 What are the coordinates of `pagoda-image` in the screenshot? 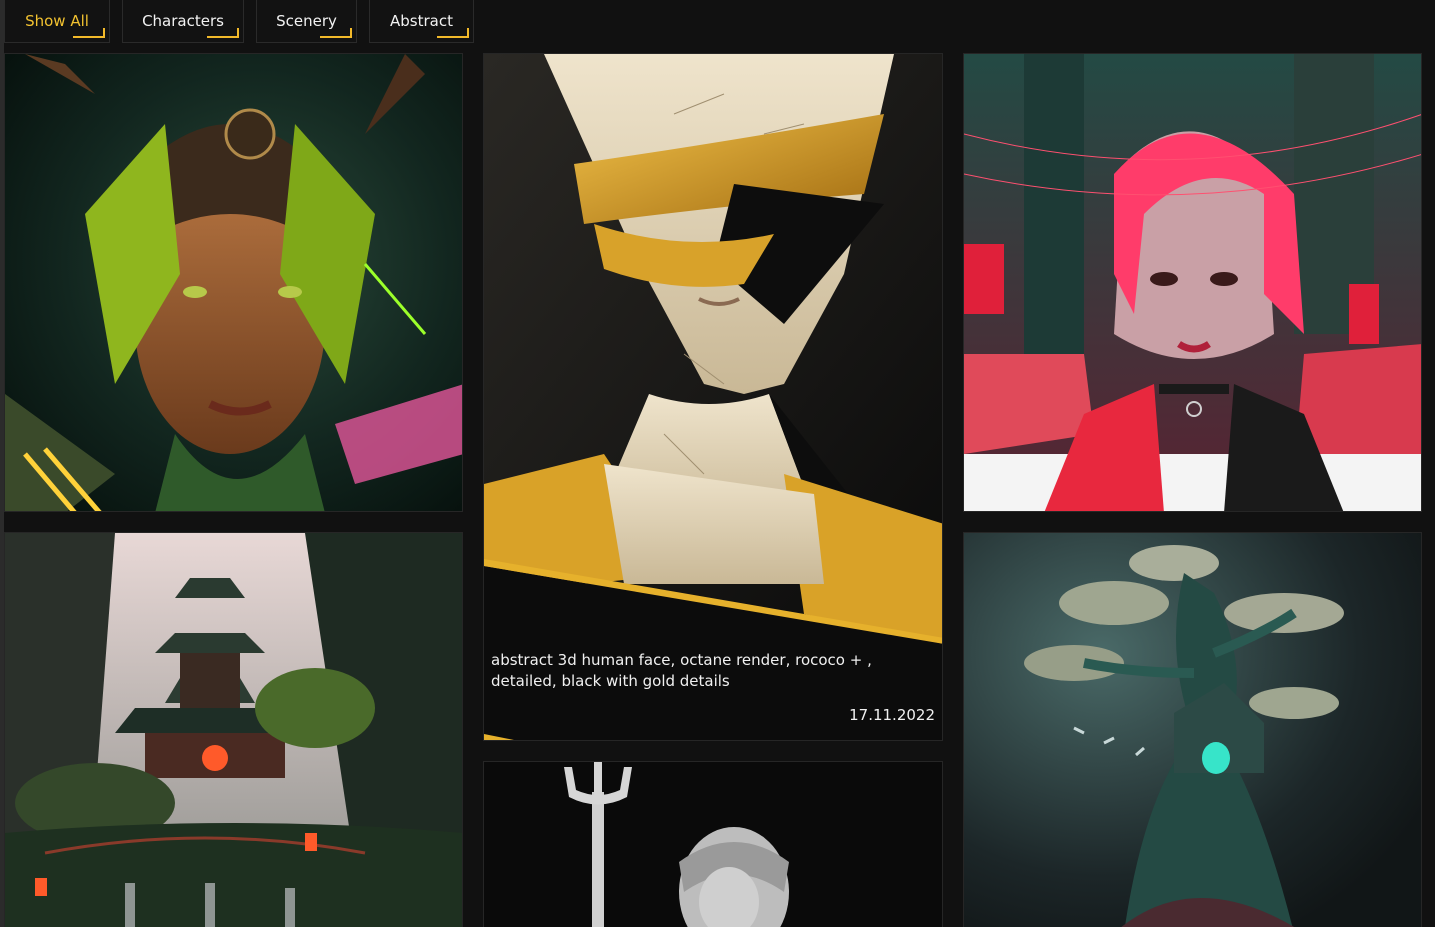 It's located at (233, 730).